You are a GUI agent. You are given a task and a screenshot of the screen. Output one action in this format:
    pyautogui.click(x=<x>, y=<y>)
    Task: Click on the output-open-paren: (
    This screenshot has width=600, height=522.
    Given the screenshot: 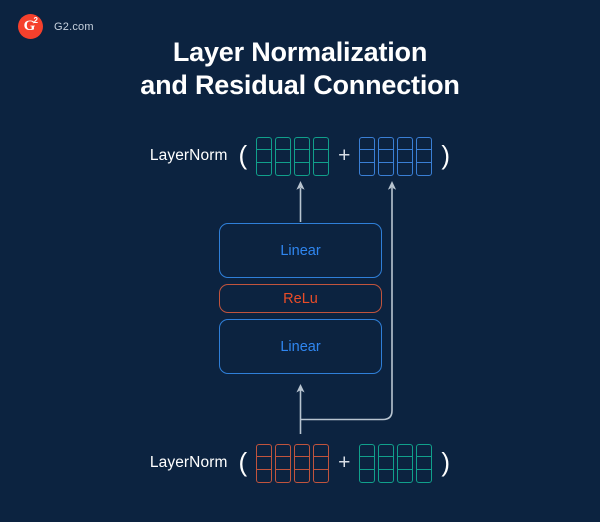 What is the action you would take?
    pyautogui.click(x=243, y=155)
    